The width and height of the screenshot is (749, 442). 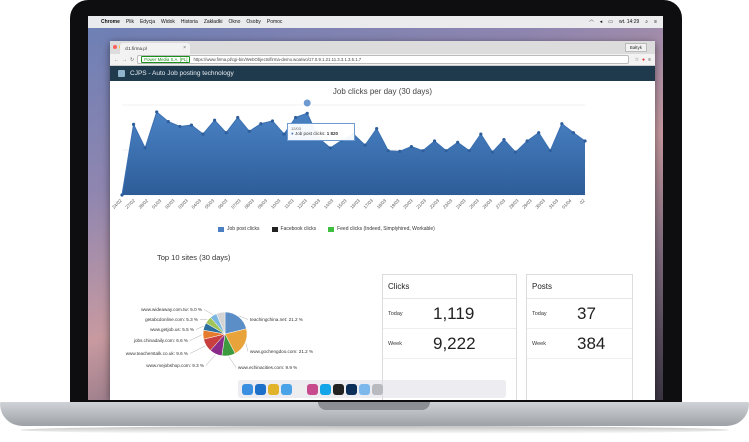 I want to click on star-icon: ☆, so click(x=637, y=60).